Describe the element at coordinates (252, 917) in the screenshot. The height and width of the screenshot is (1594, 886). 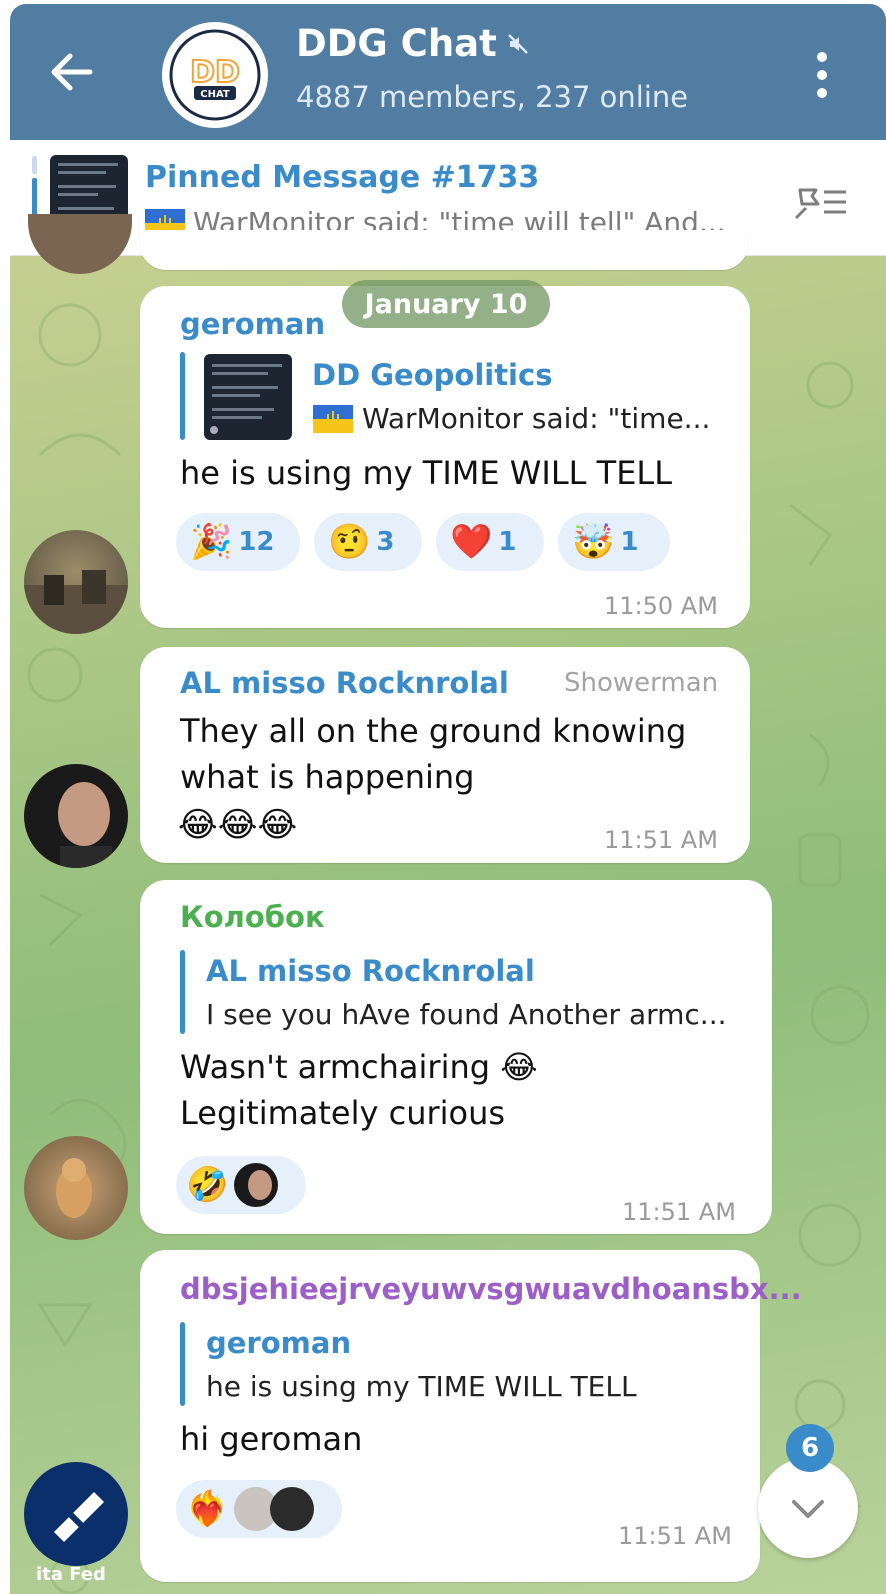
I see `sender-name: Колобок` at that location.